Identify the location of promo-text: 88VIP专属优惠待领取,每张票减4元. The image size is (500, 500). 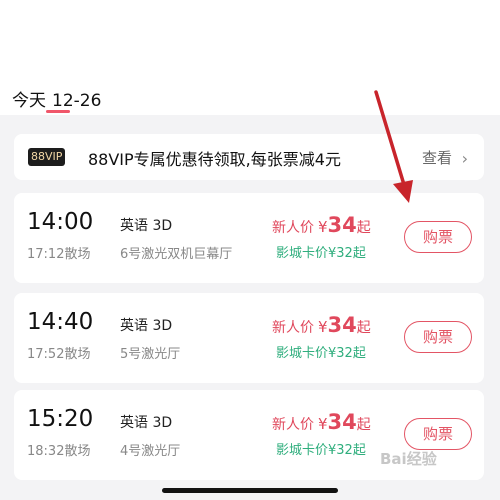
(214, 159).